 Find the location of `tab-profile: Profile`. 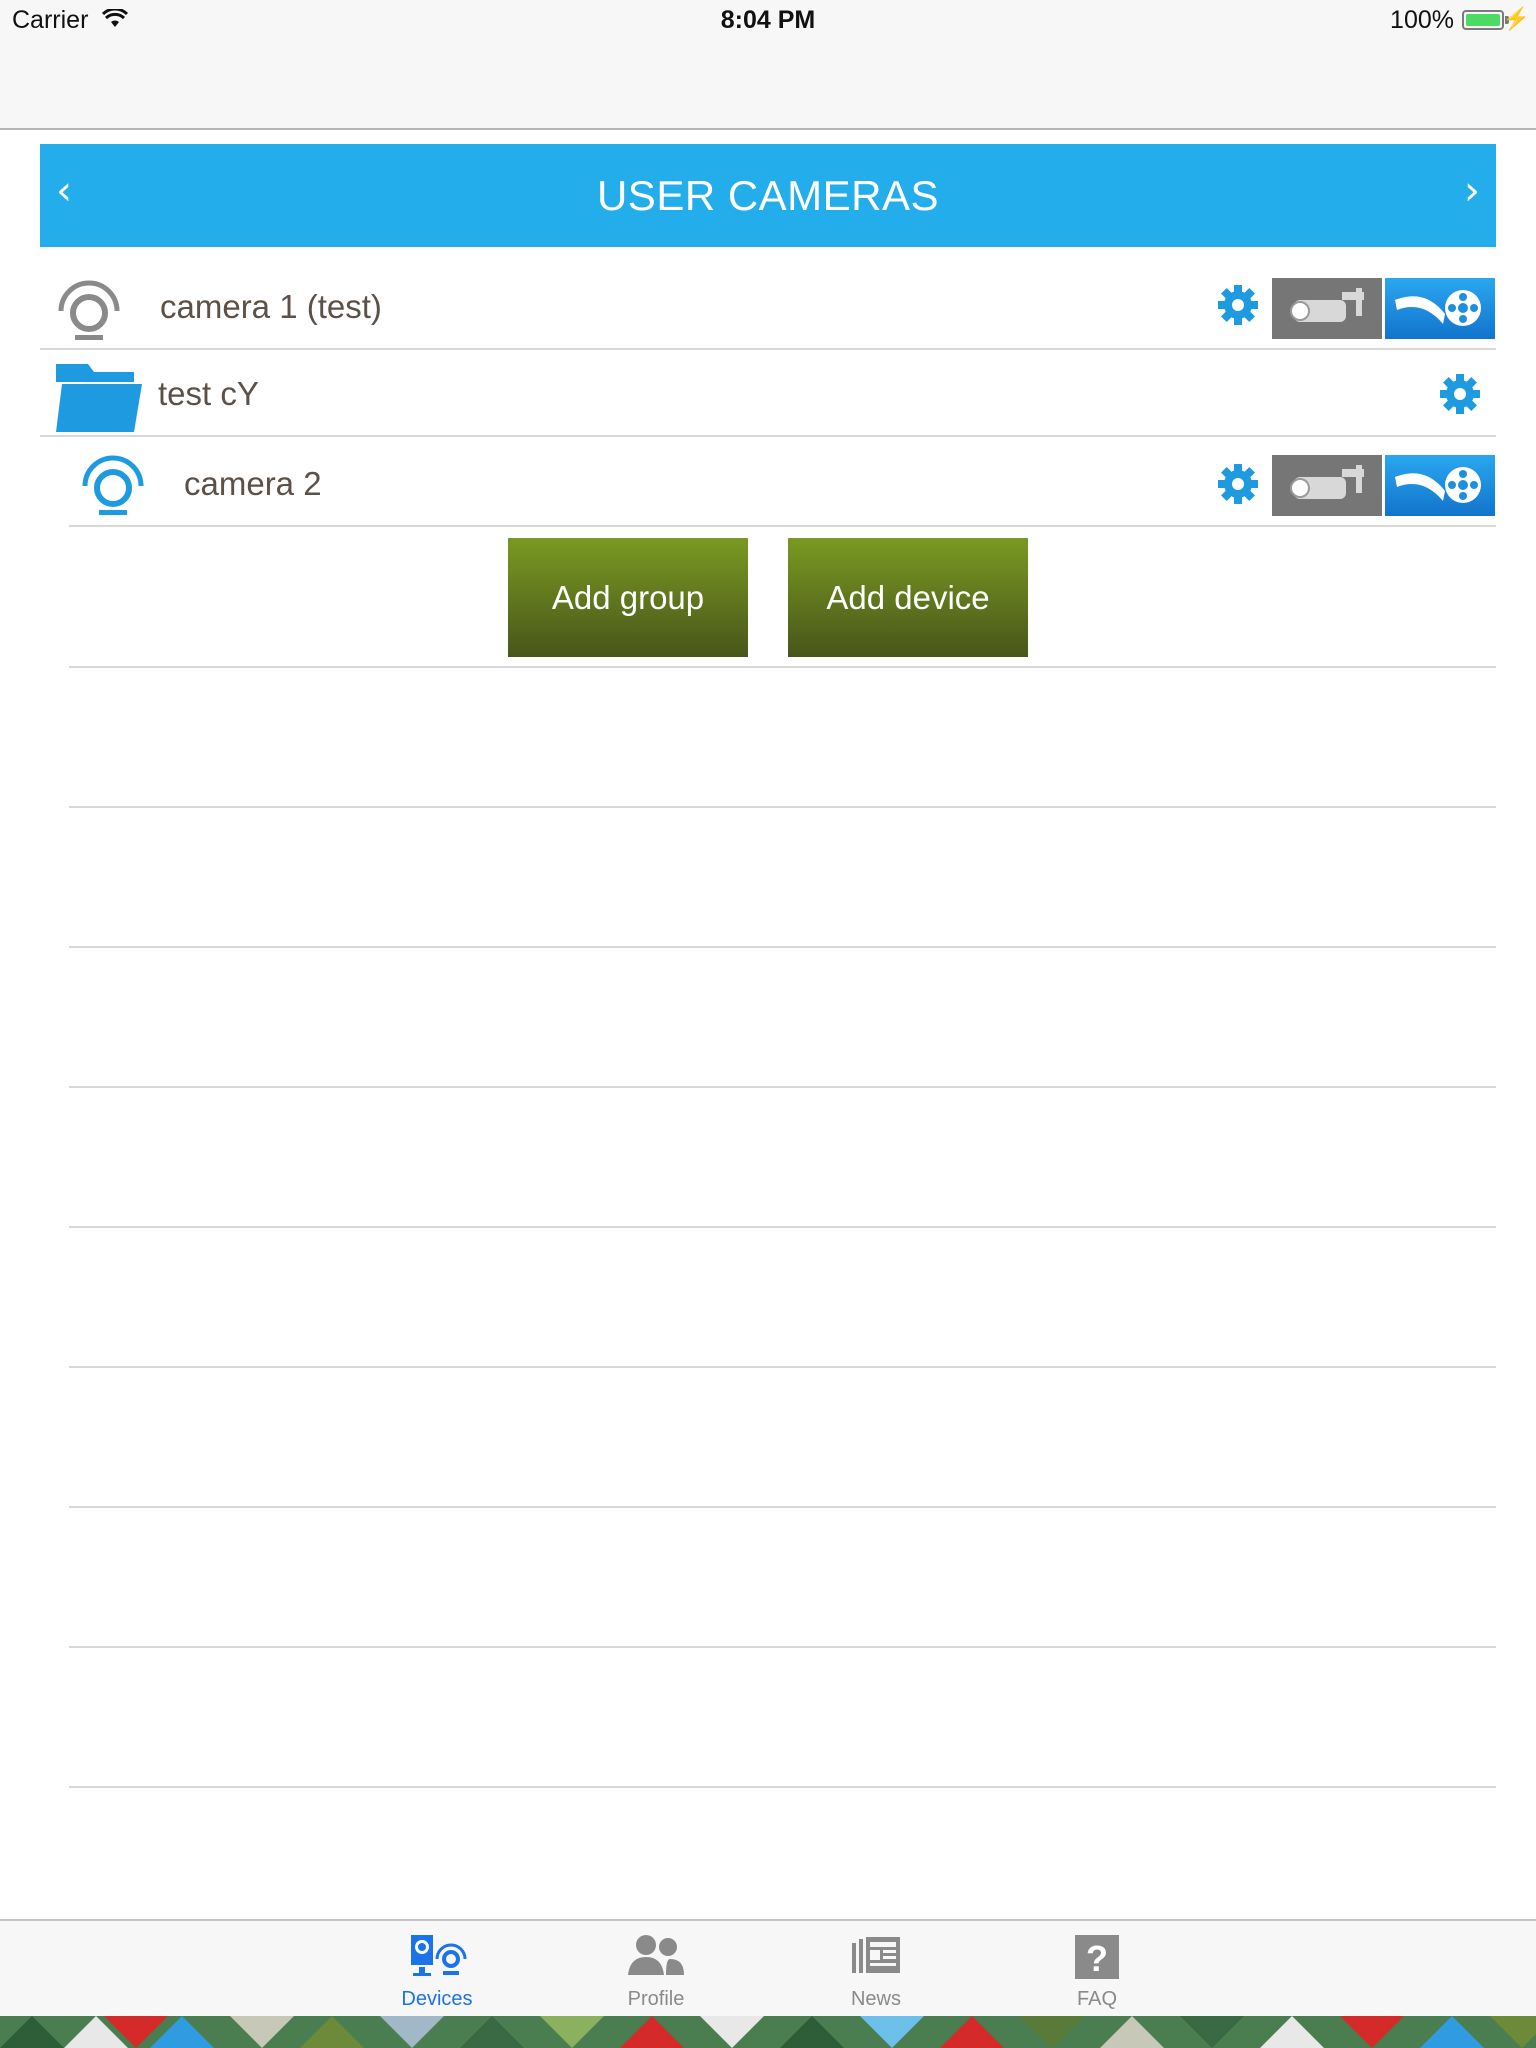

tab-profile: Profile is located at coordinates (656, 1969).